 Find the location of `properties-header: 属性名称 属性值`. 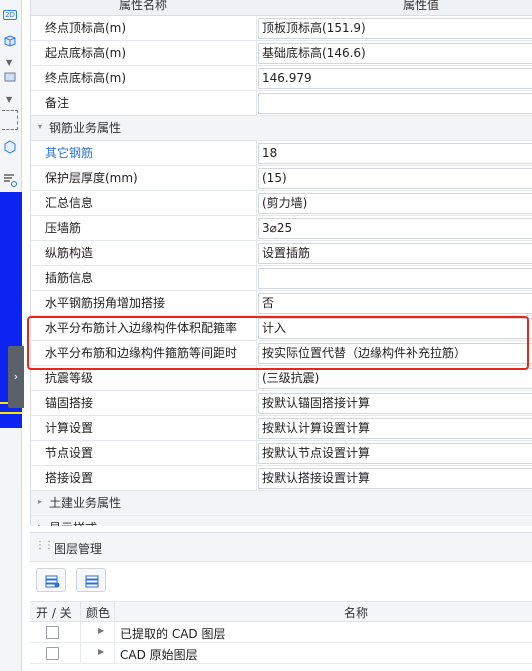

properties-header: 属性名称 属性值 is located at coordinates (281, 8).